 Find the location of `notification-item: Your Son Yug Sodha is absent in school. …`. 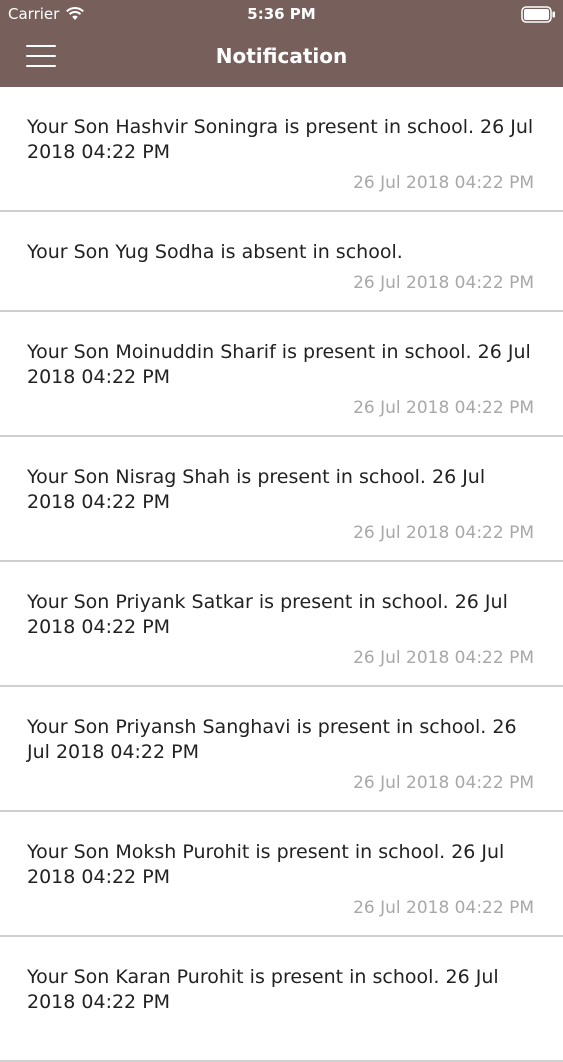

notification-item: Your Son Yug Sodha is absent in school. … is located at coordinates (281, 262).